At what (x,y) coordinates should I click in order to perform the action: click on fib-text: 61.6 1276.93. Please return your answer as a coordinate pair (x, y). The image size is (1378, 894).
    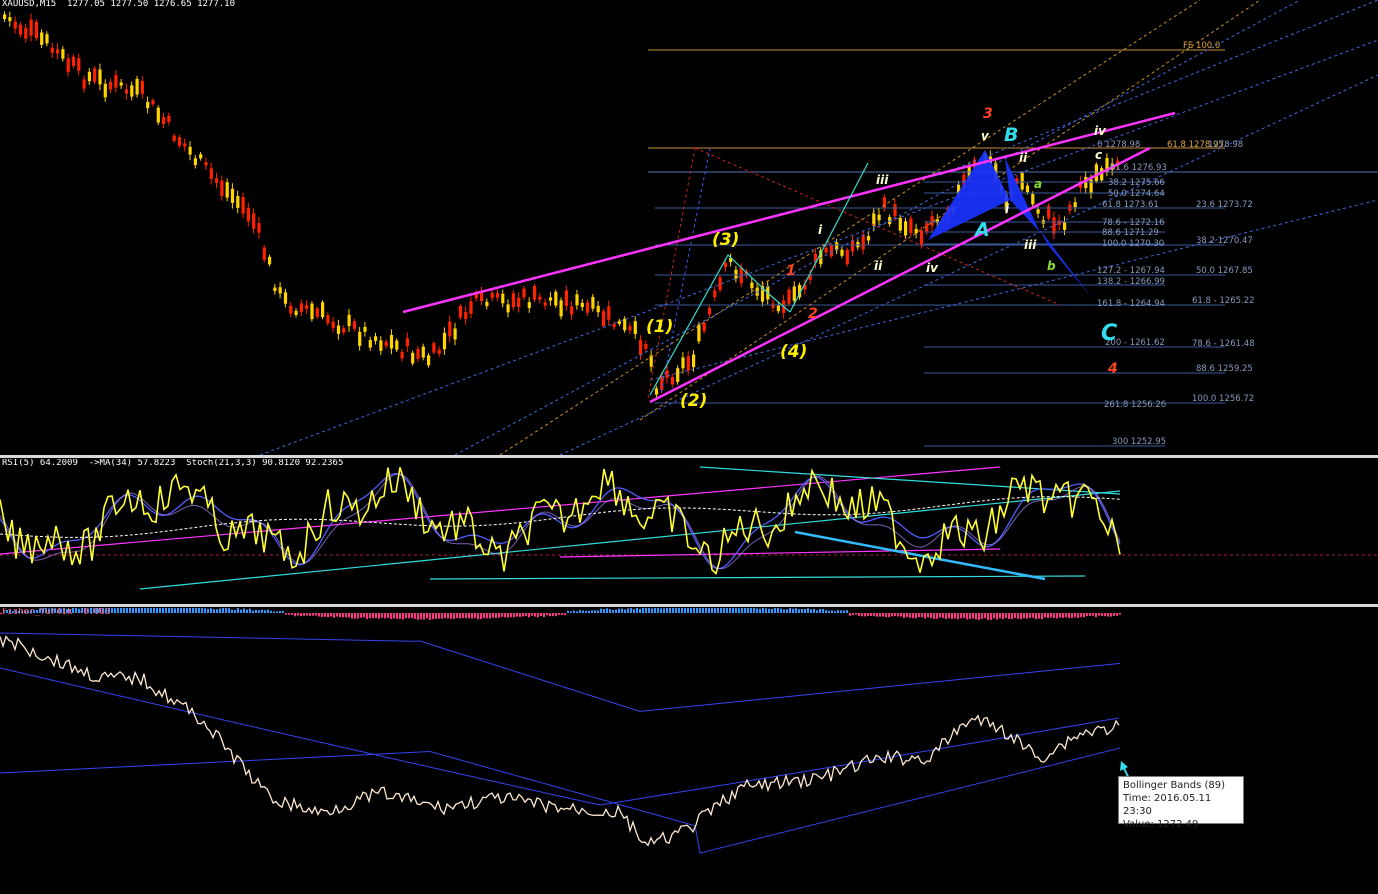
    Looking at the image, I should click on (1138, 168).